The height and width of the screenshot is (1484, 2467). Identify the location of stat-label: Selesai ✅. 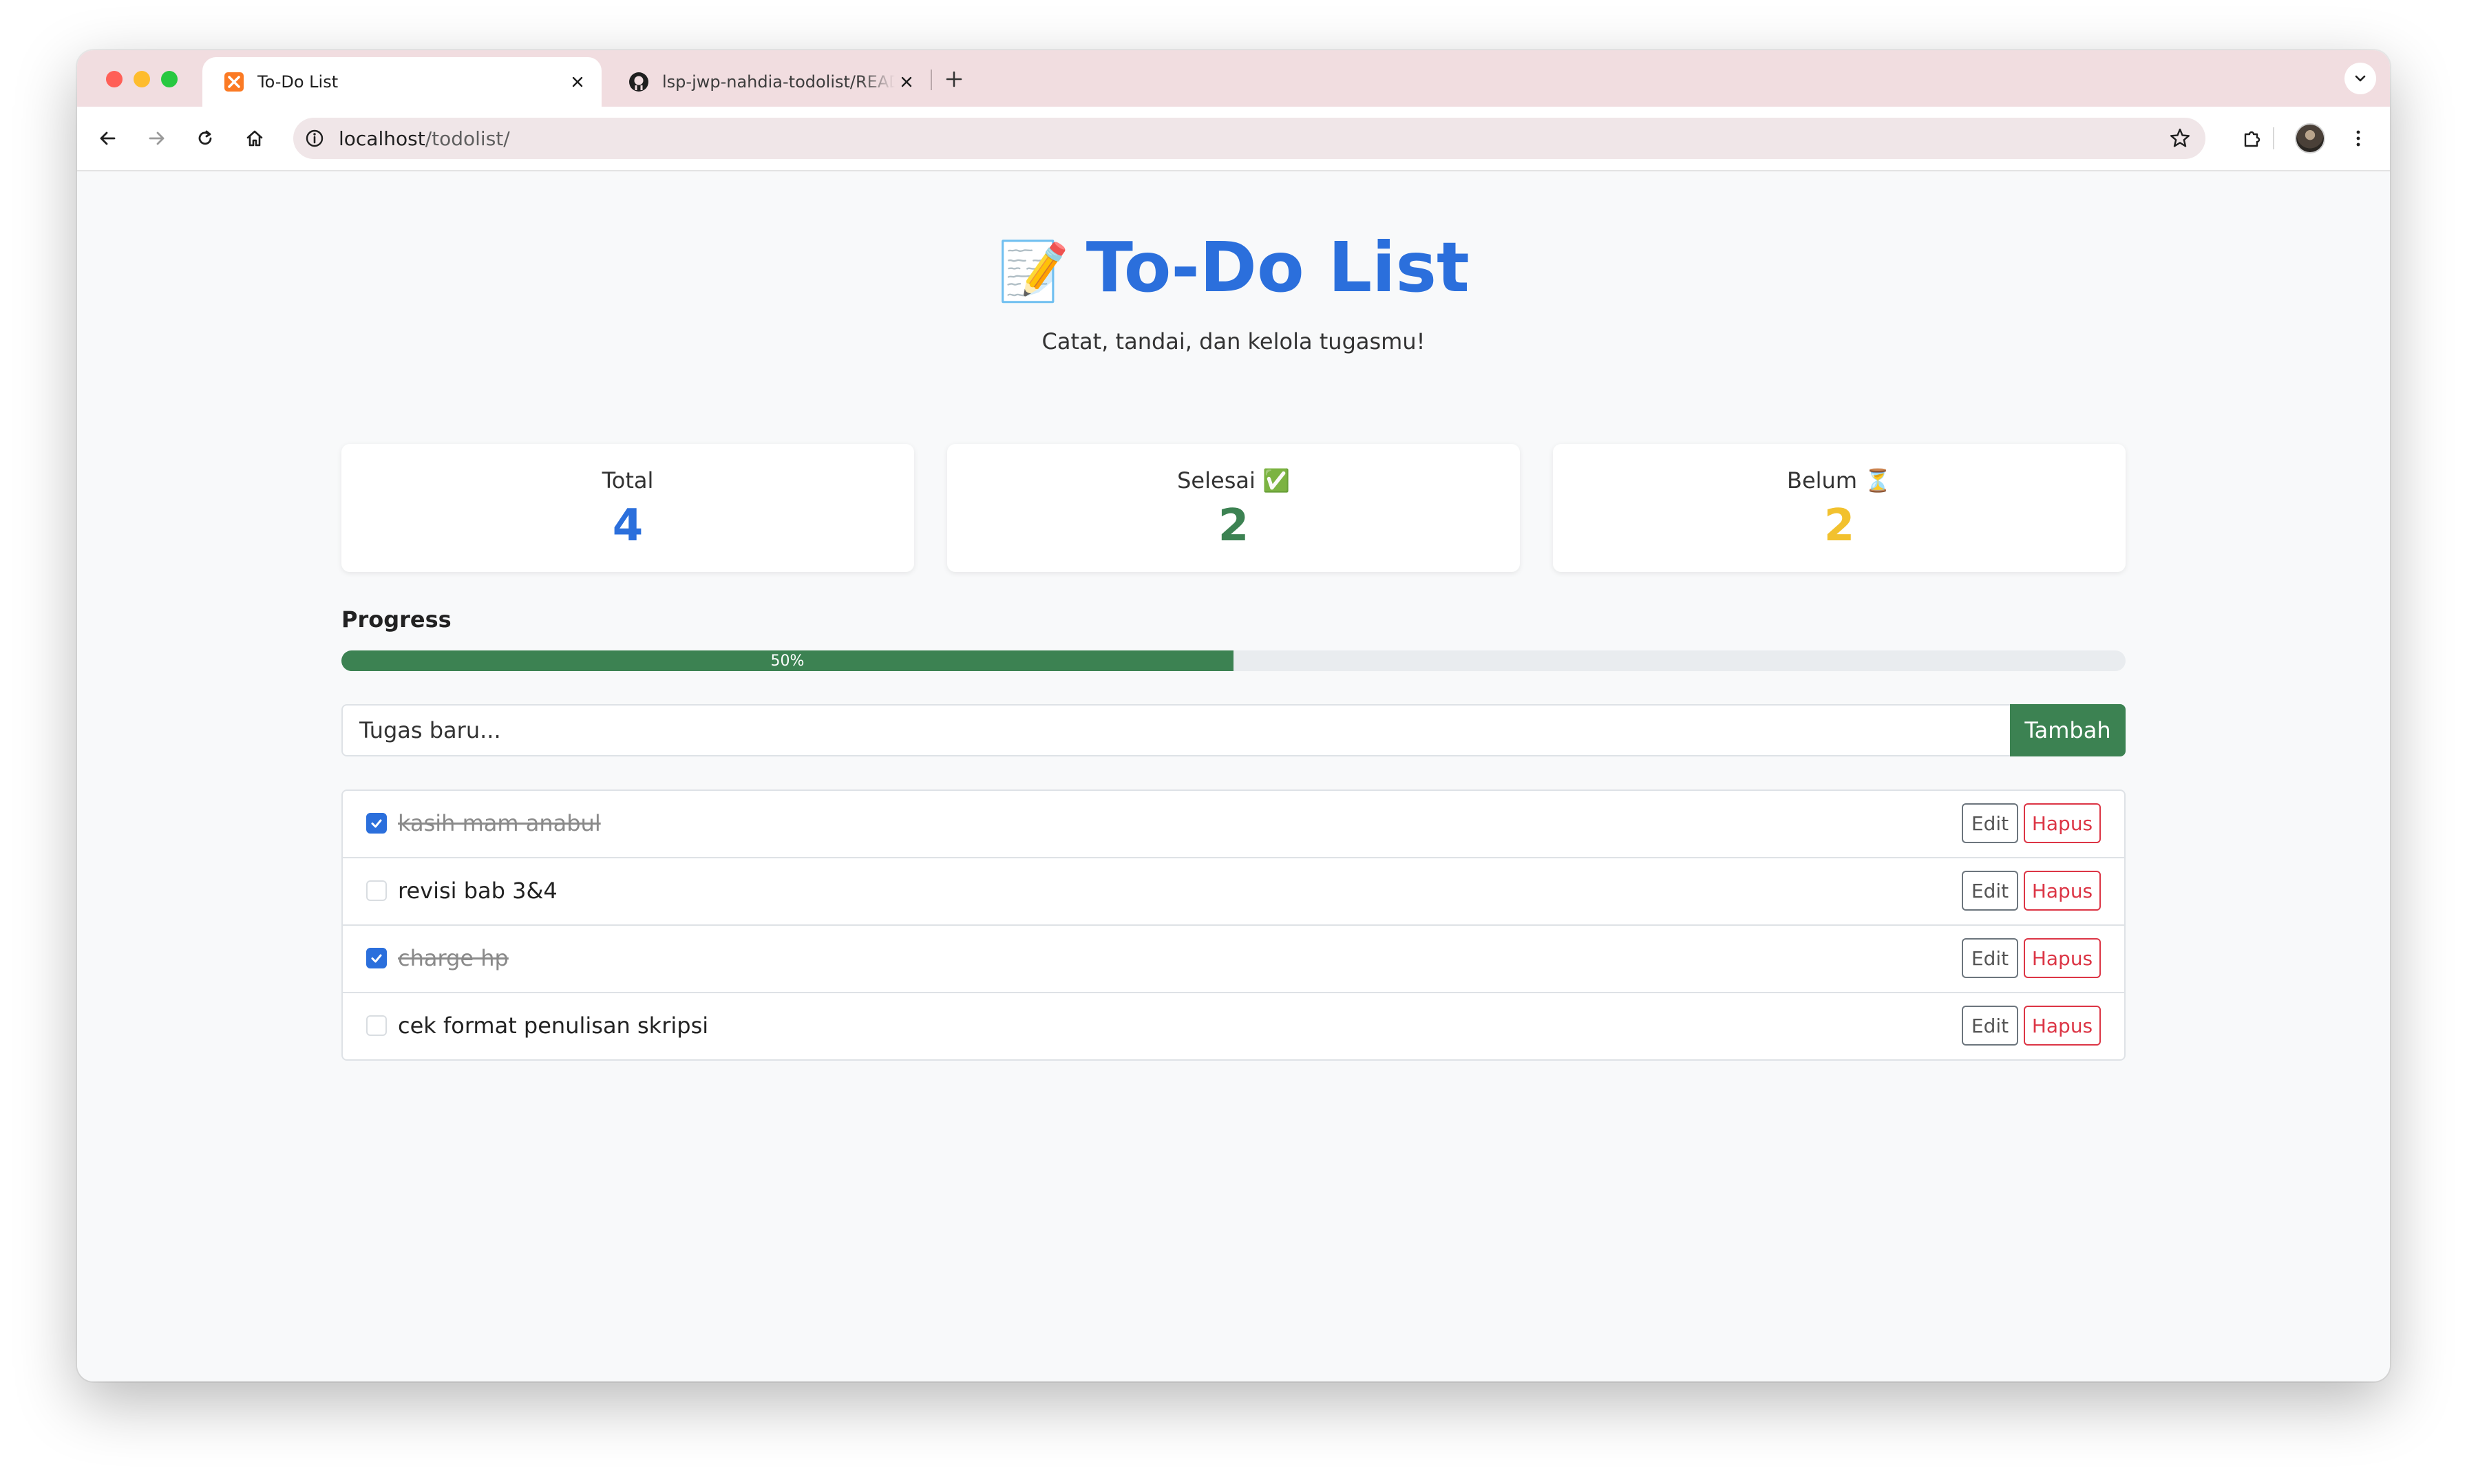
(1233, 480).